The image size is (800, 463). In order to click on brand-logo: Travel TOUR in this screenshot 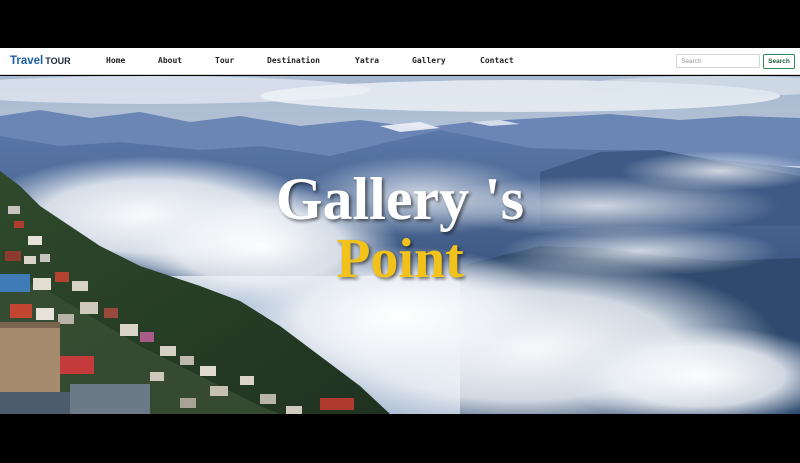, I will do `click(40, 61)`.